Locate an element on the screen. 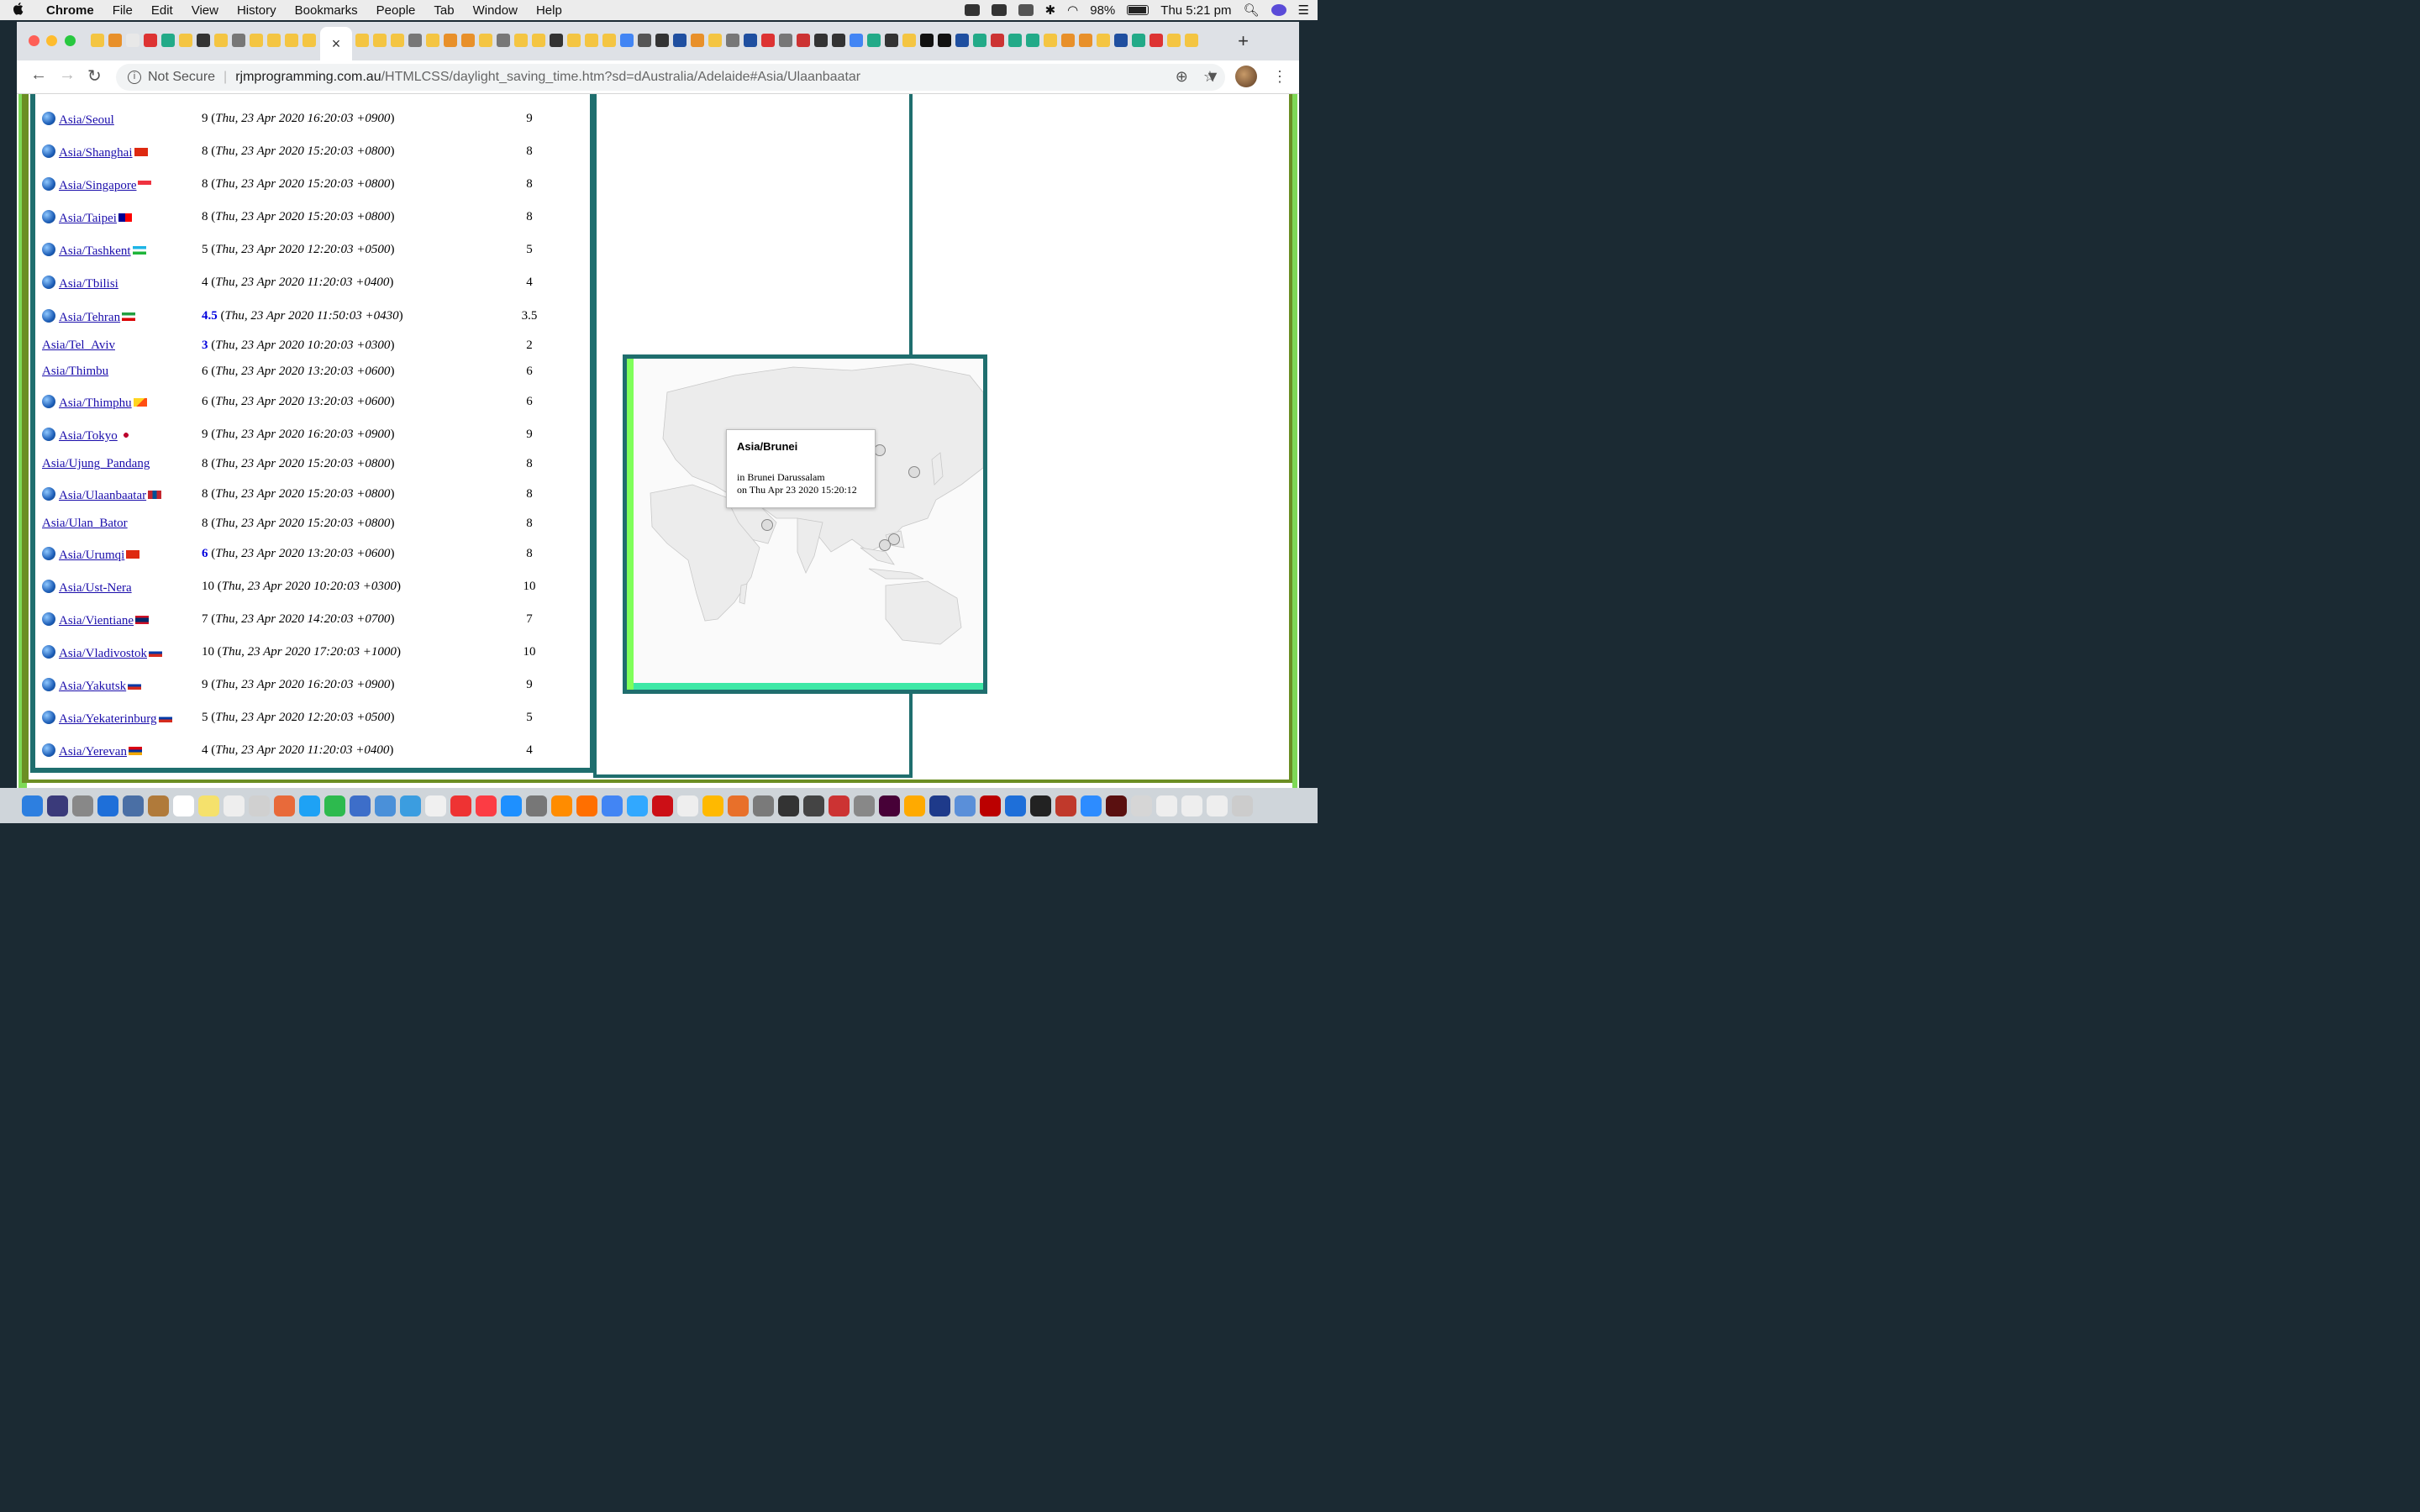 The height and width of the screenshot is (1512, 2420). timezone-link: Asia/Ulan_Bator is located at coordinates (85, 524).